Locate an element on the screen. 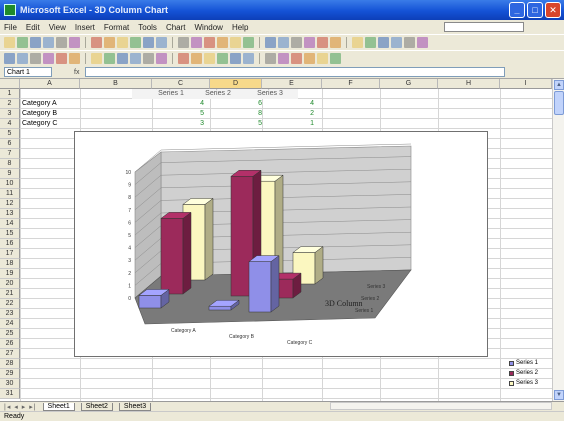  row-header-6: 6 is located at coordinates (10, 144).